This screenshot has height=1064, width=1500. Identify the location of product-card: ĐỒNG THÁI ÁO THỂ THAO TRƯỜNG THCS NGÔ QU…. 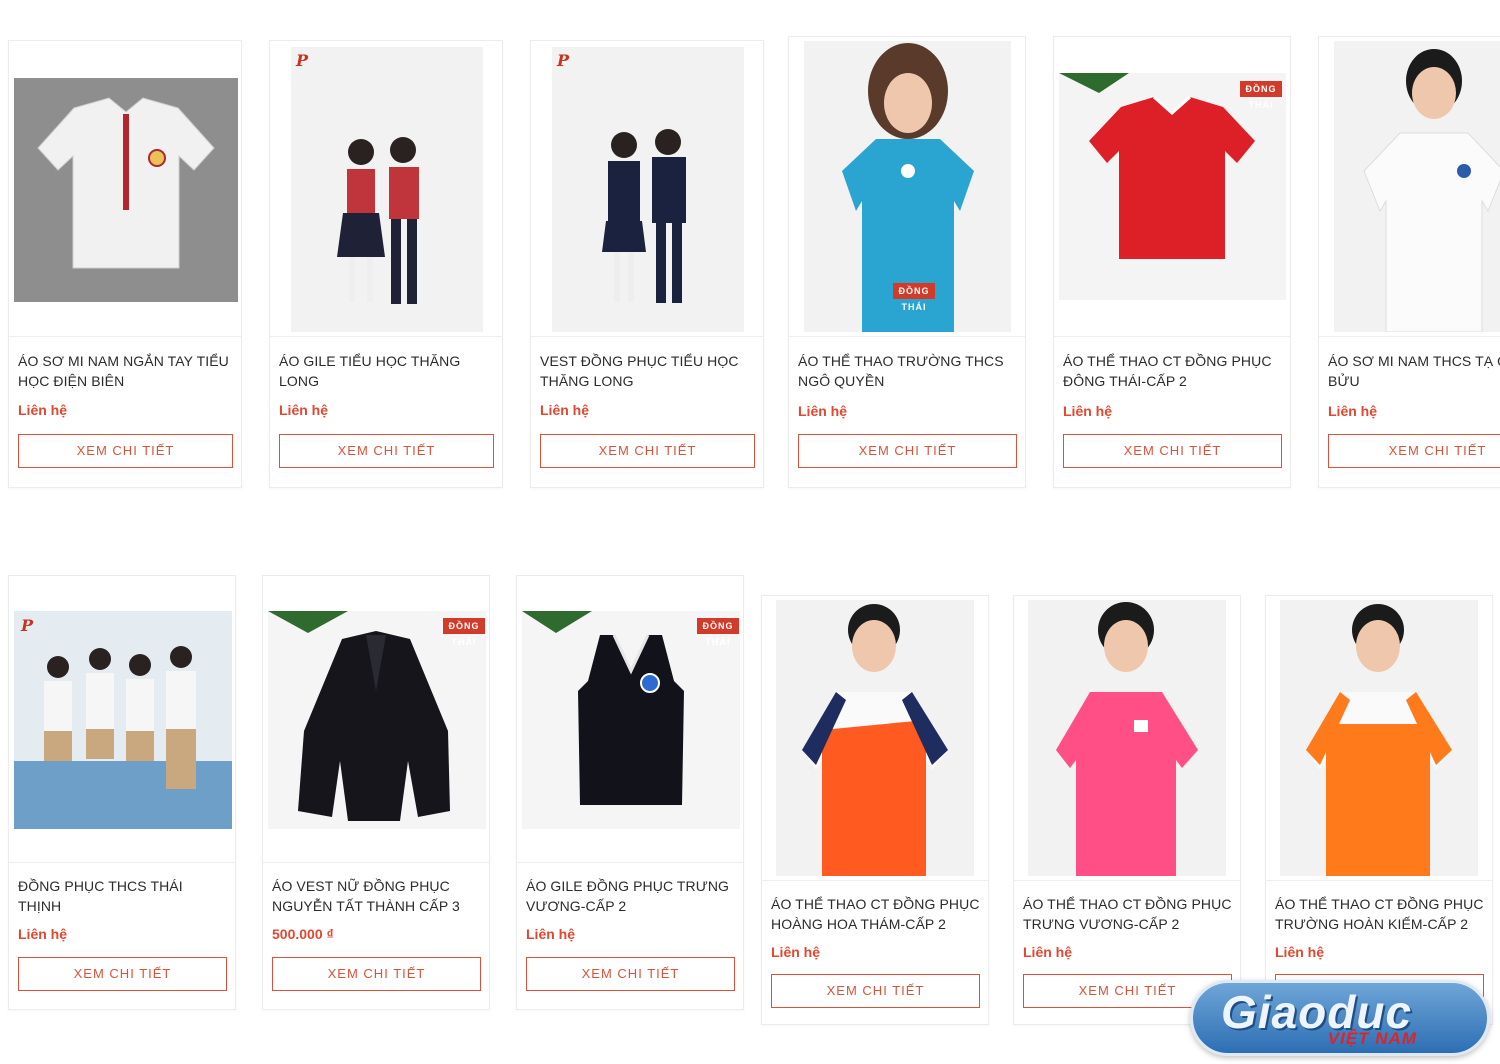
(907, 262).